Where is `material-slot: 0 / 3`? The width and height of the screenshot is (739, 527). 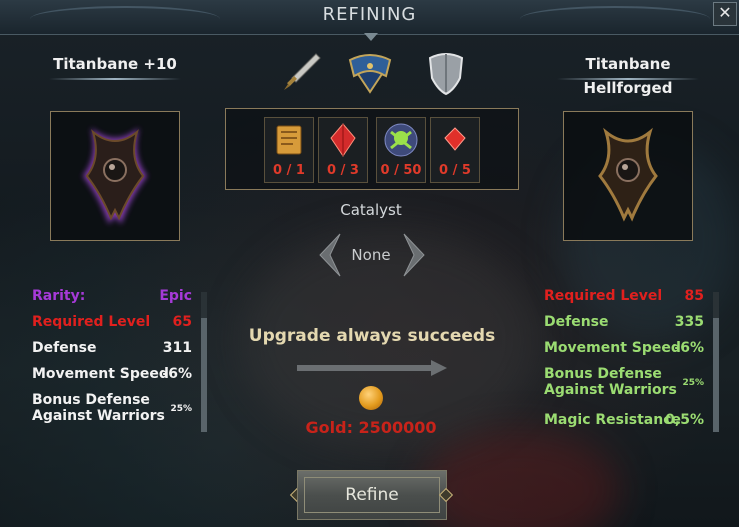
material-slot: 0 / 3 is located at coordinates (343, 150).